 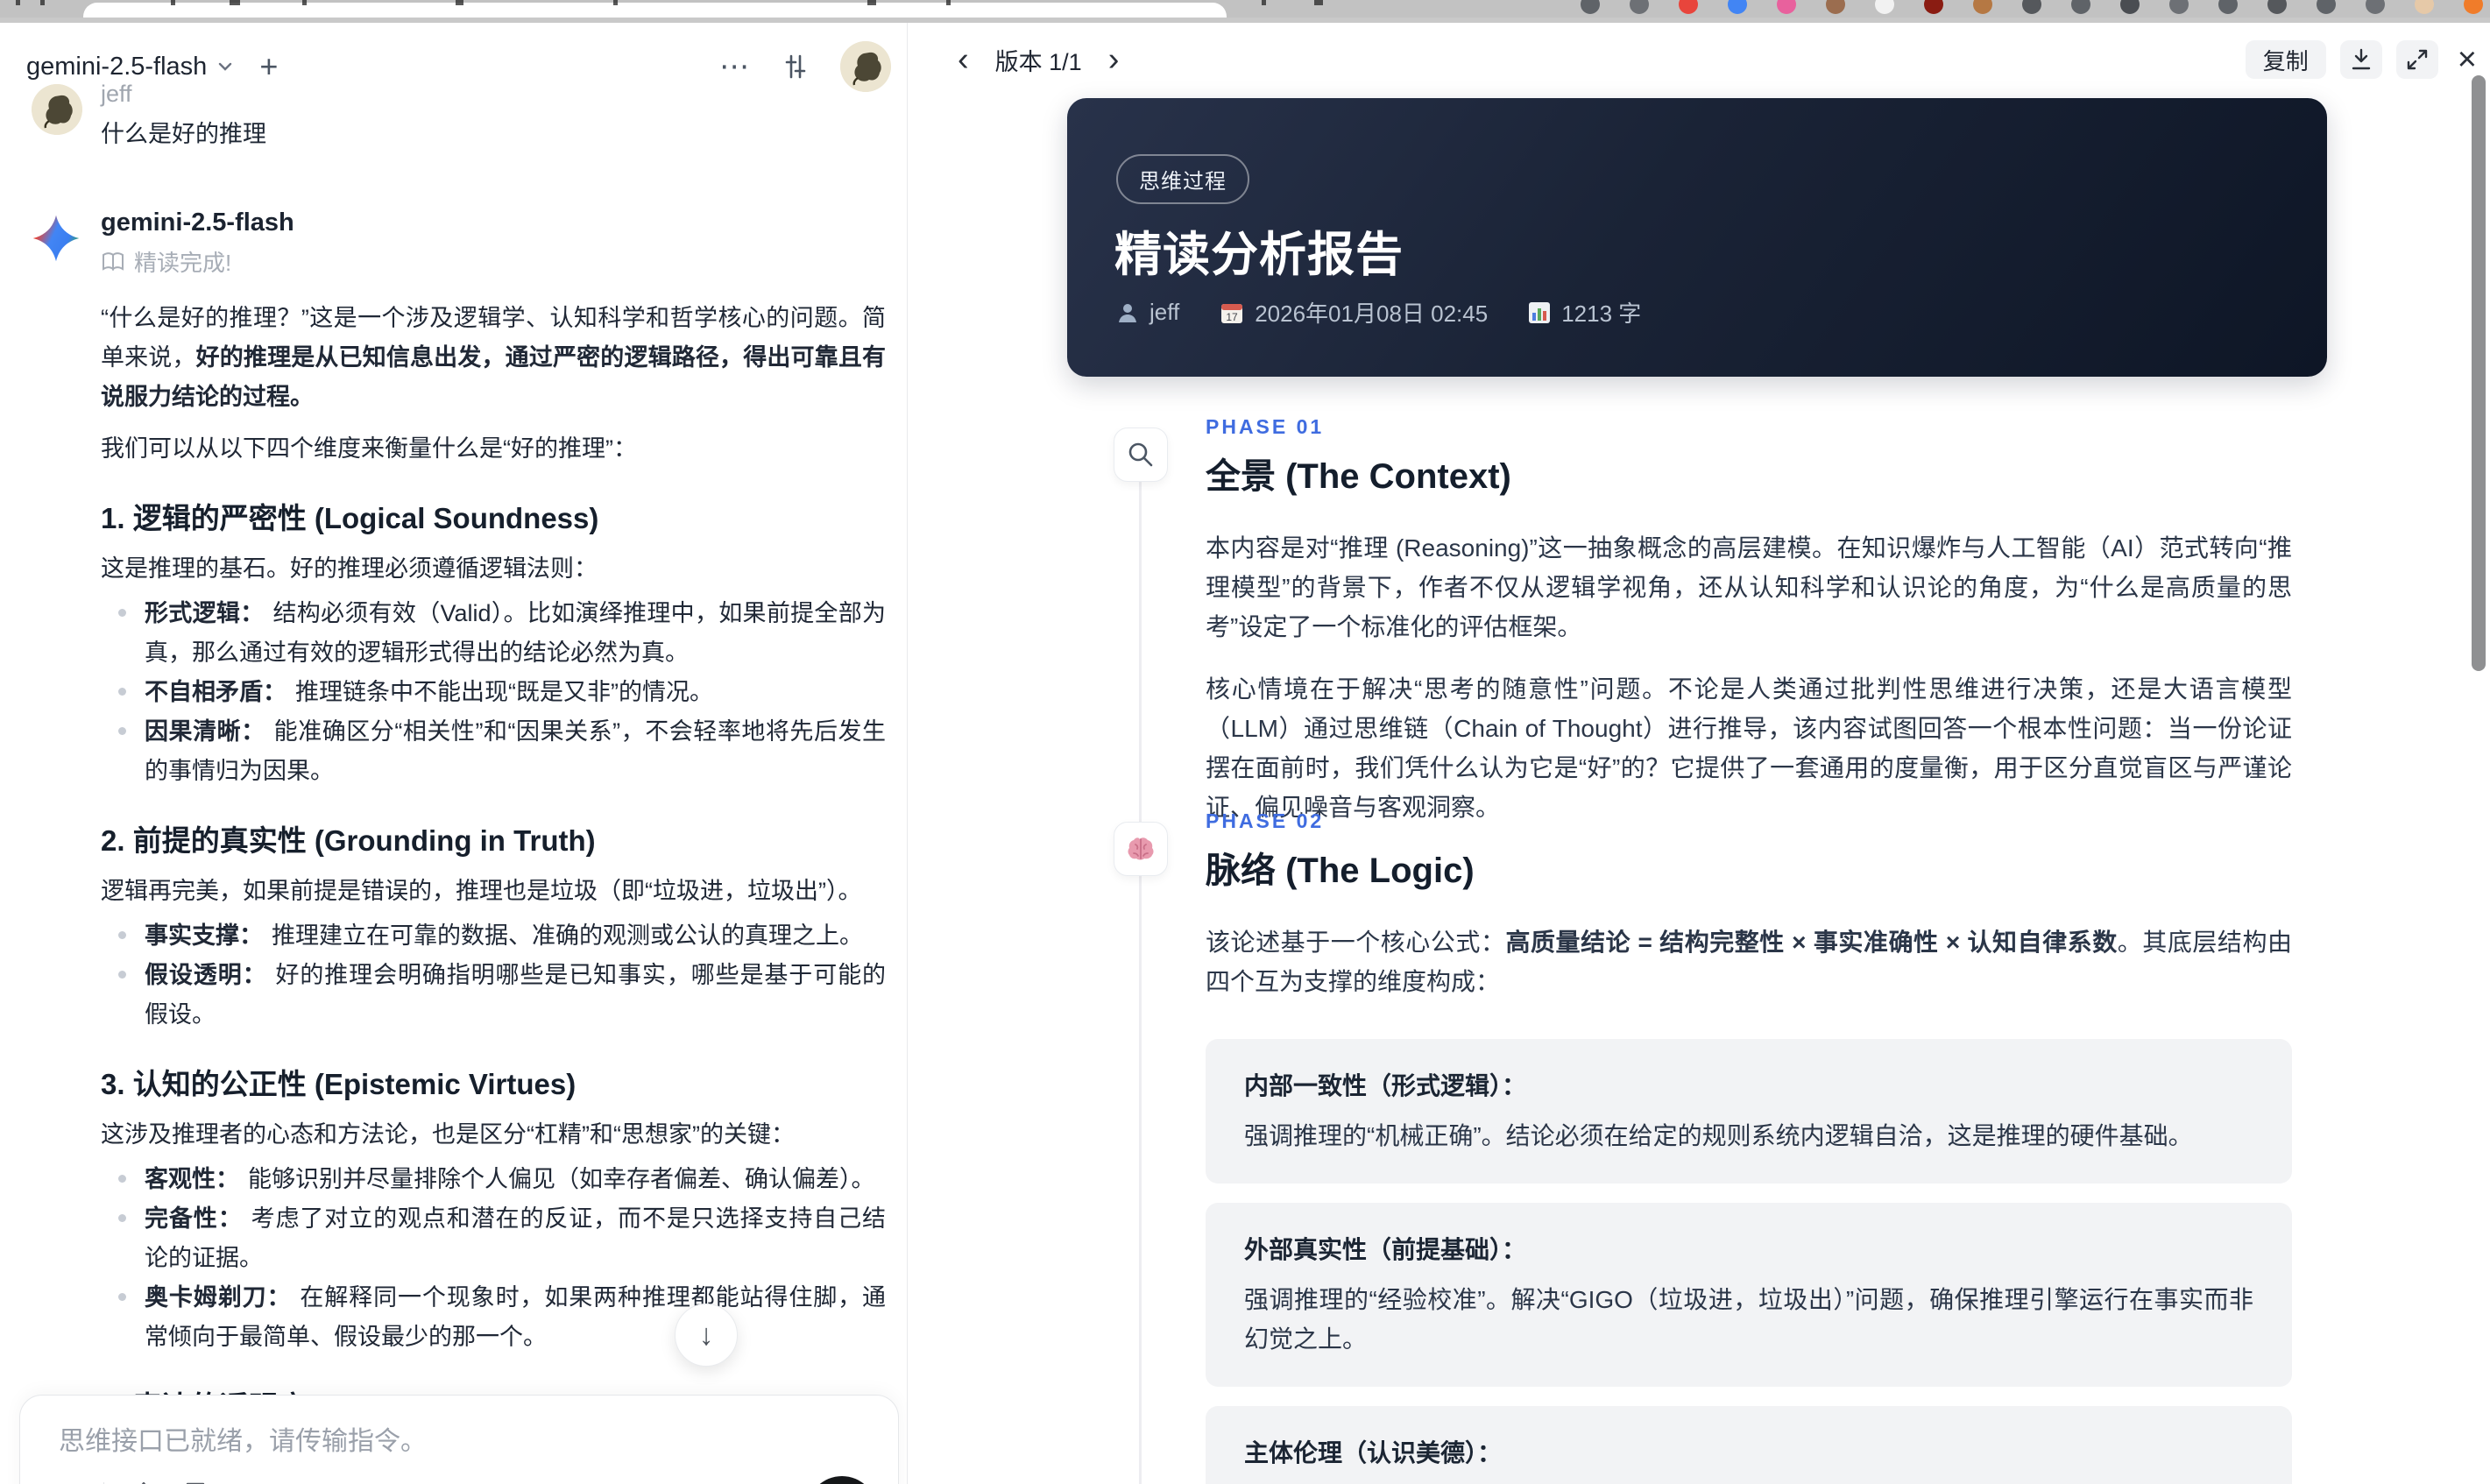 What do you see at coordinates (2080, 7) in the screenshot?
I see `status-glyph-4-icon` at bounding box center [2080, 7].